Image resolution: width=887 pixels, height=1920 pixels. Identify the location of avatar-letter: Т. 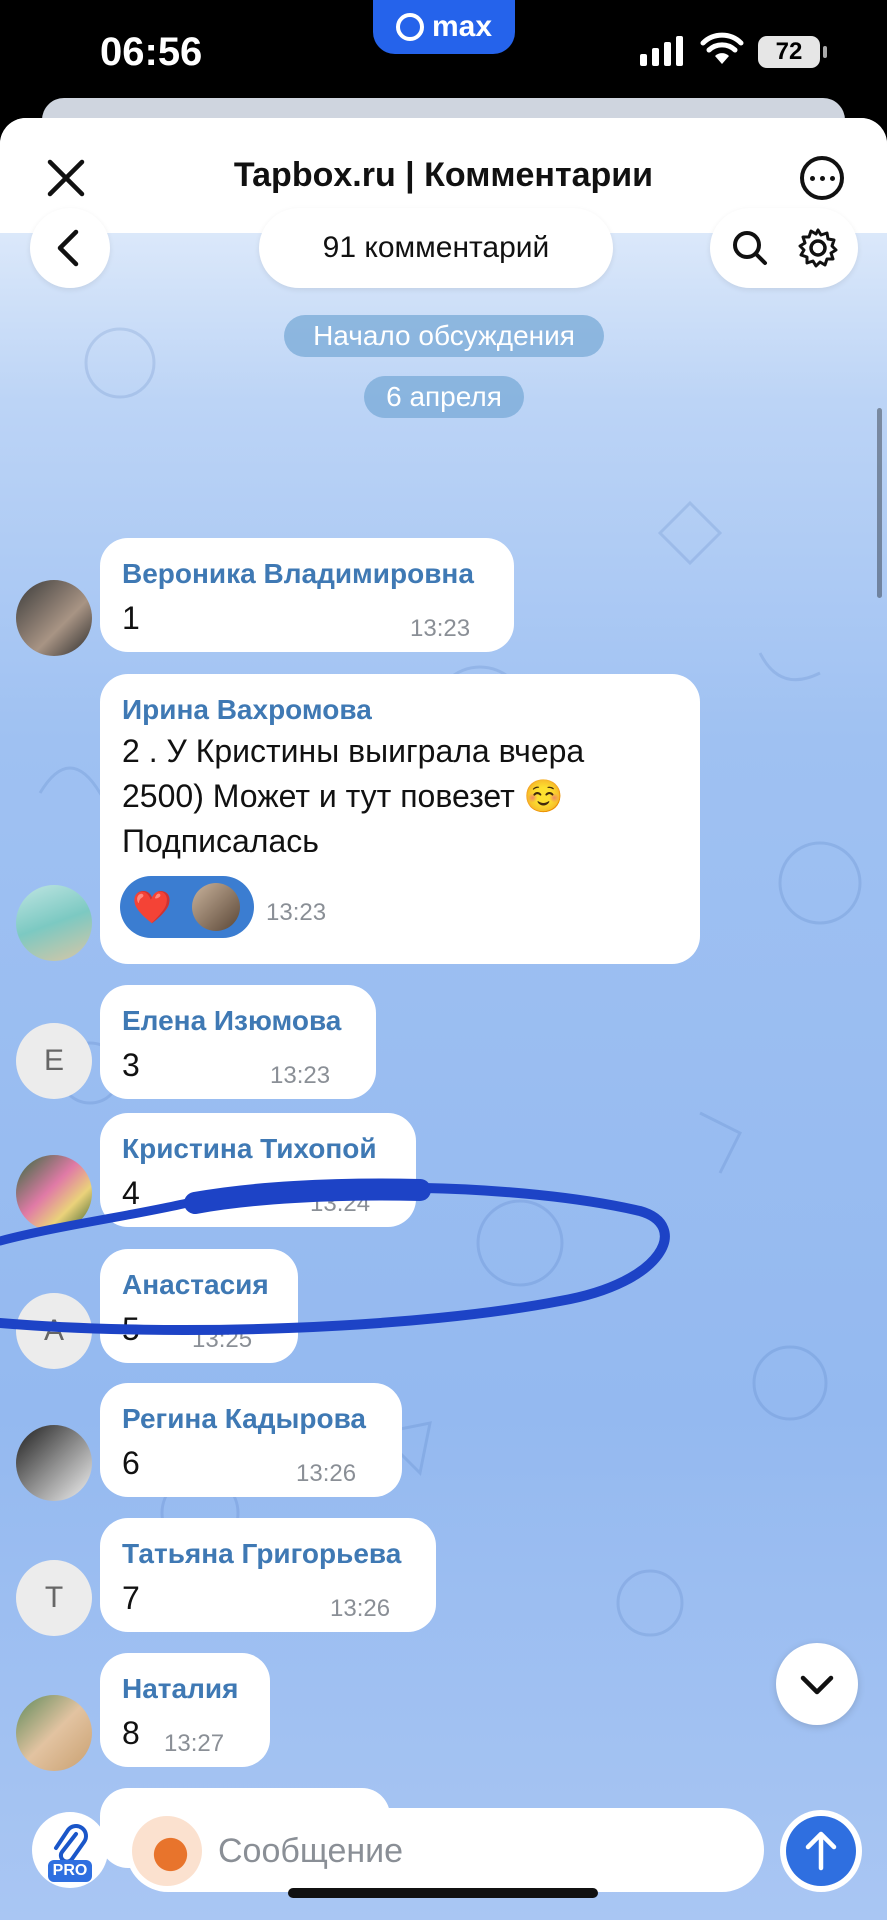
(54, 1598).